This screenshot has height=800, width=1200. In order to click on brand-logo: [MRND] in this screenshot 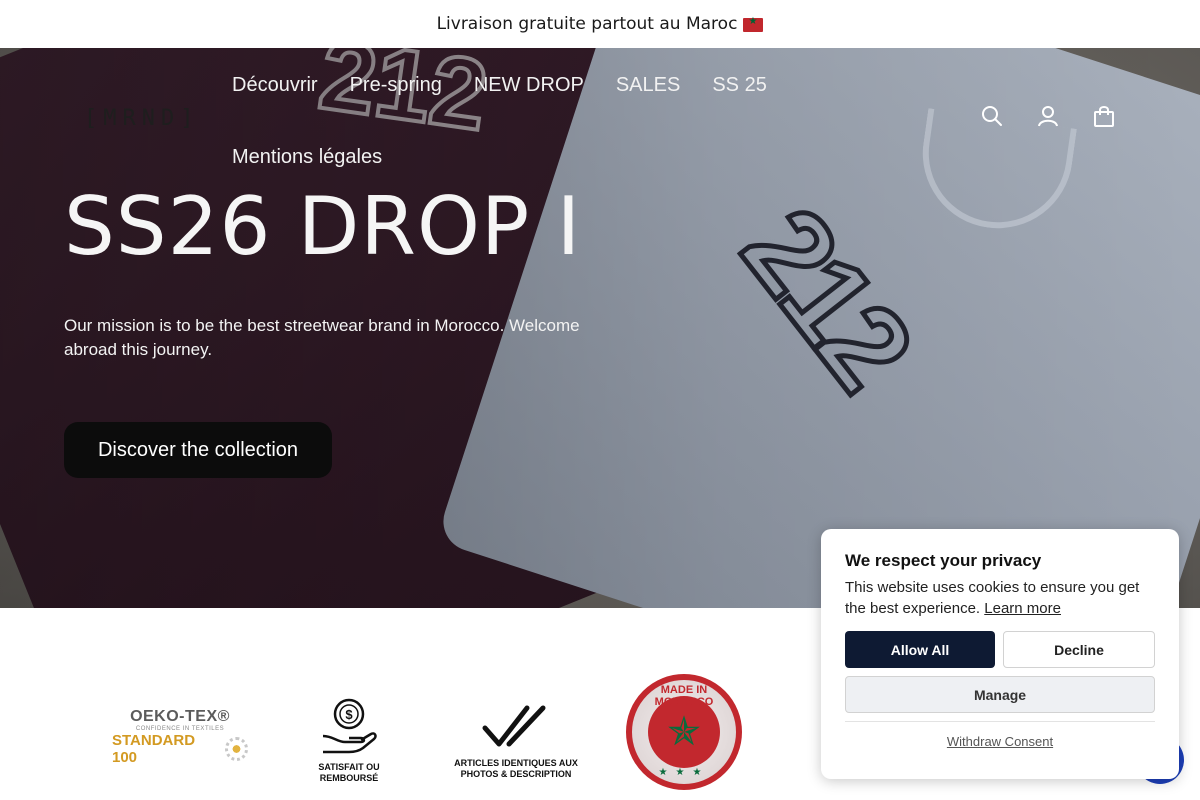, I will do `click(141, 118)`.